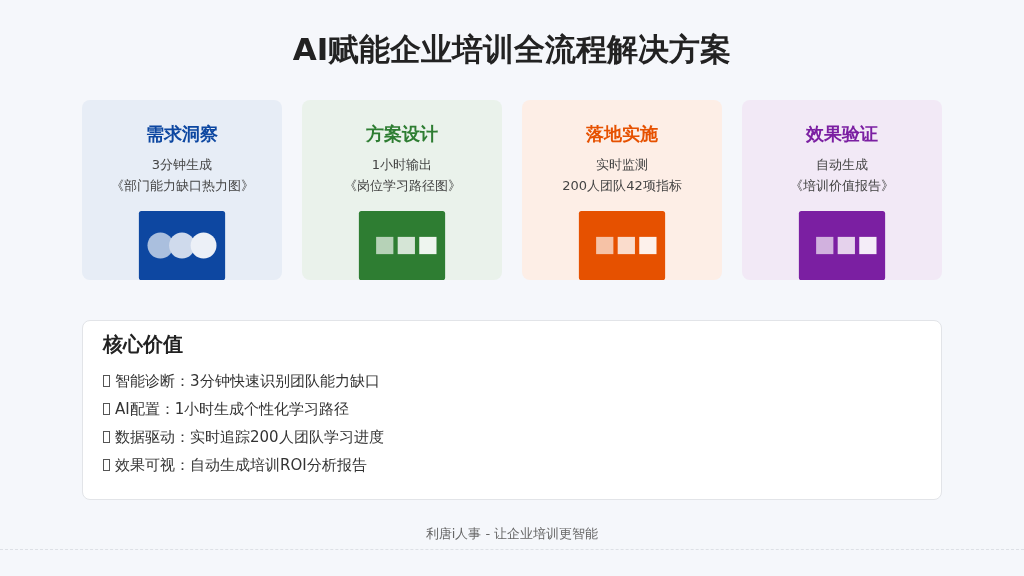 The height and width of the screenshot is (576, 1024). What do you see at coordinates (842, 134) in the screenshot?
I see `card-title: 效果验证` at bounding box center [842, 134].